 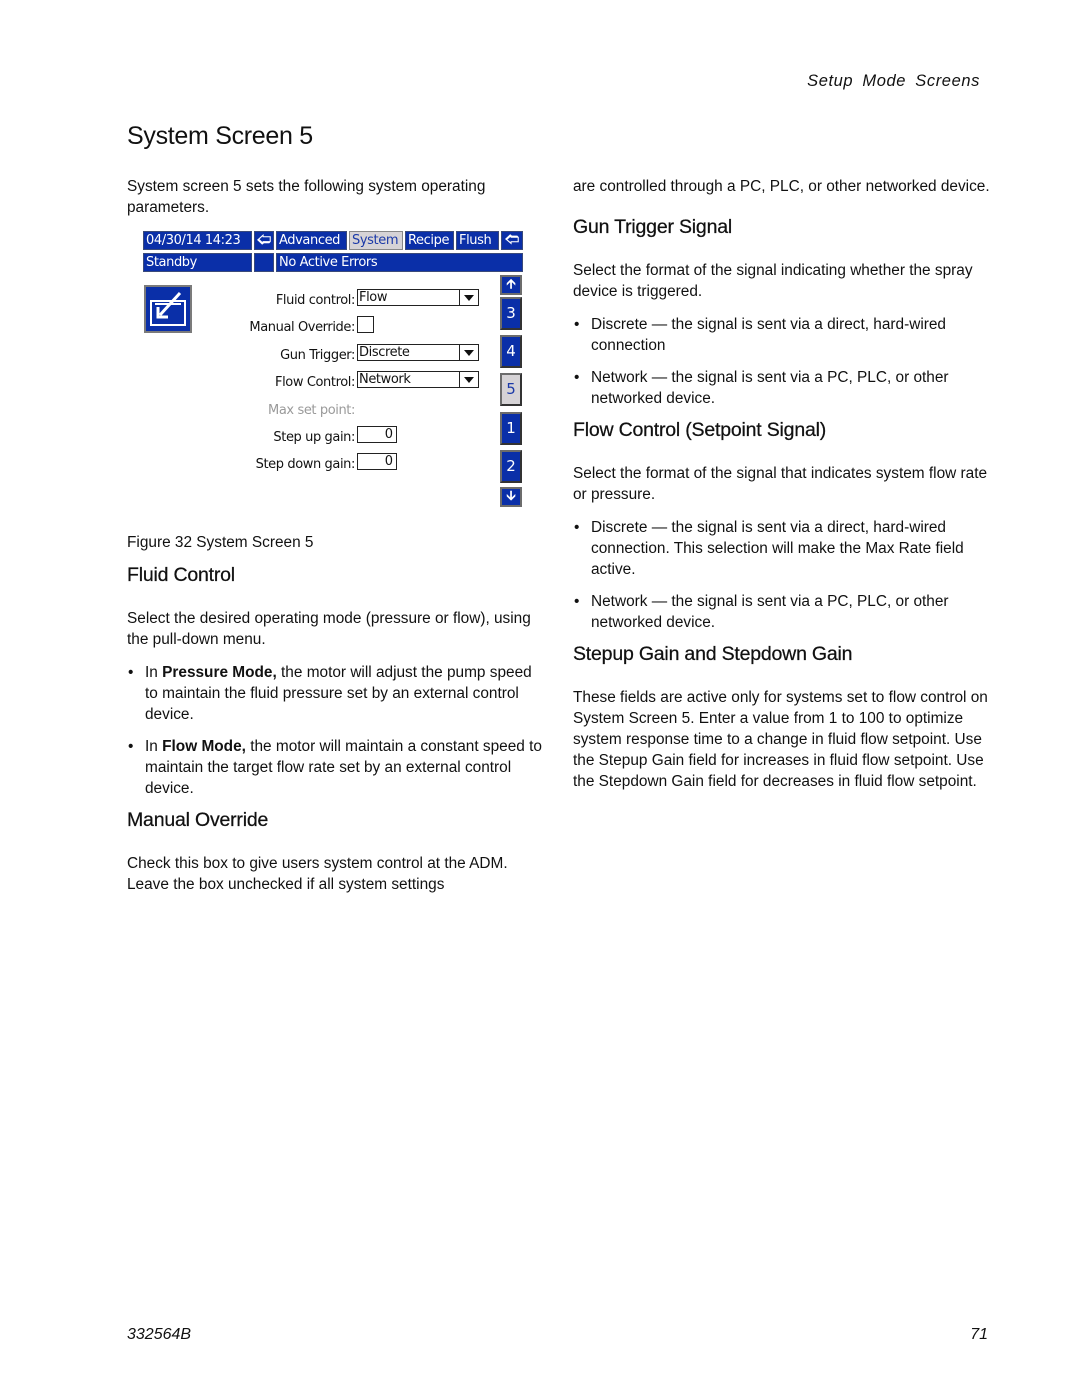 I want to click on manual-override-heading: Manual Override, so click(x=198, y=820).